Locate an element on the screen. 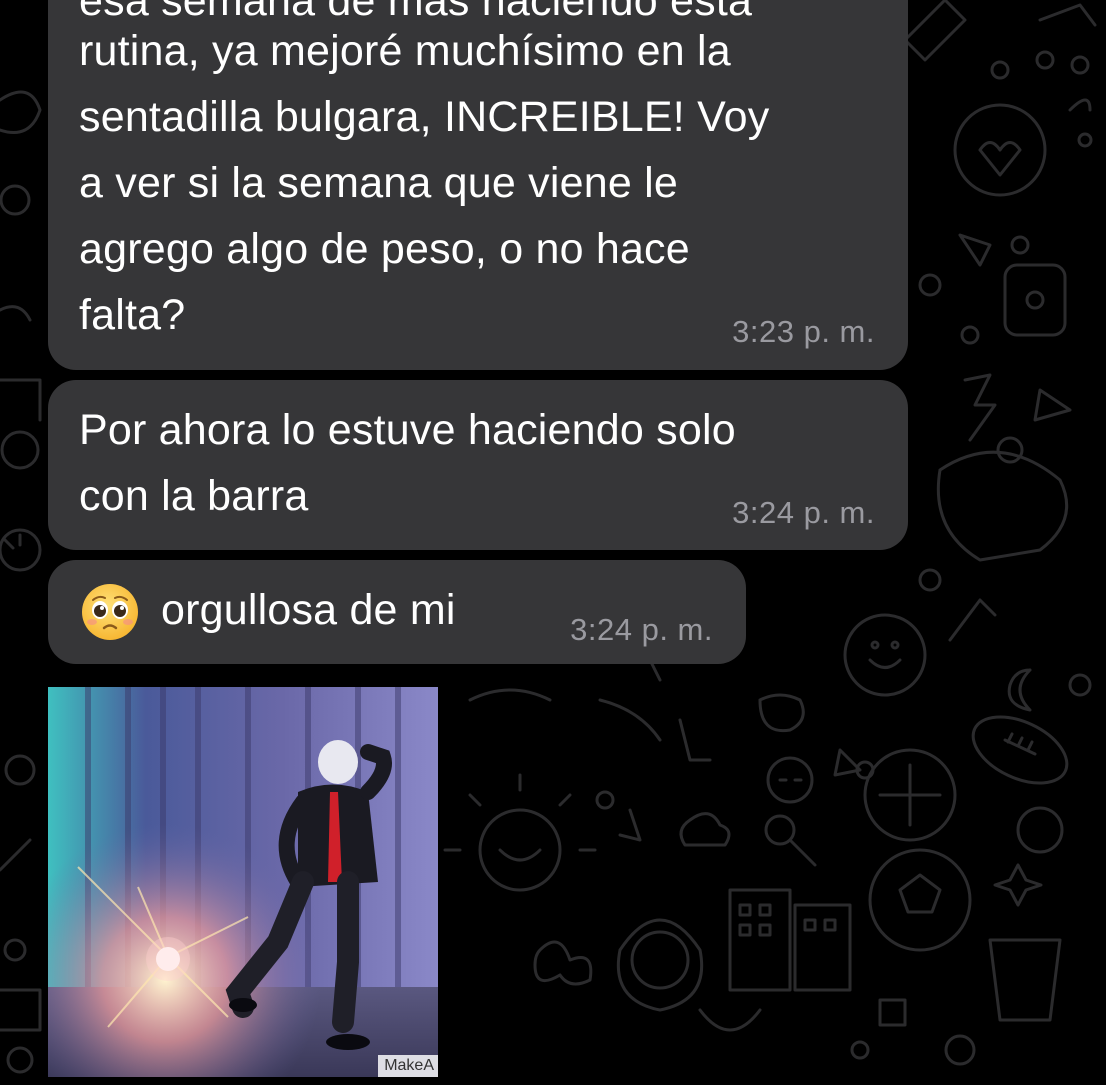 The height and width of the screenshot is (1085, 1106). message-bubble-3: orgullosa de mi 3:24 p. m. is located at coordinates (397, 612).